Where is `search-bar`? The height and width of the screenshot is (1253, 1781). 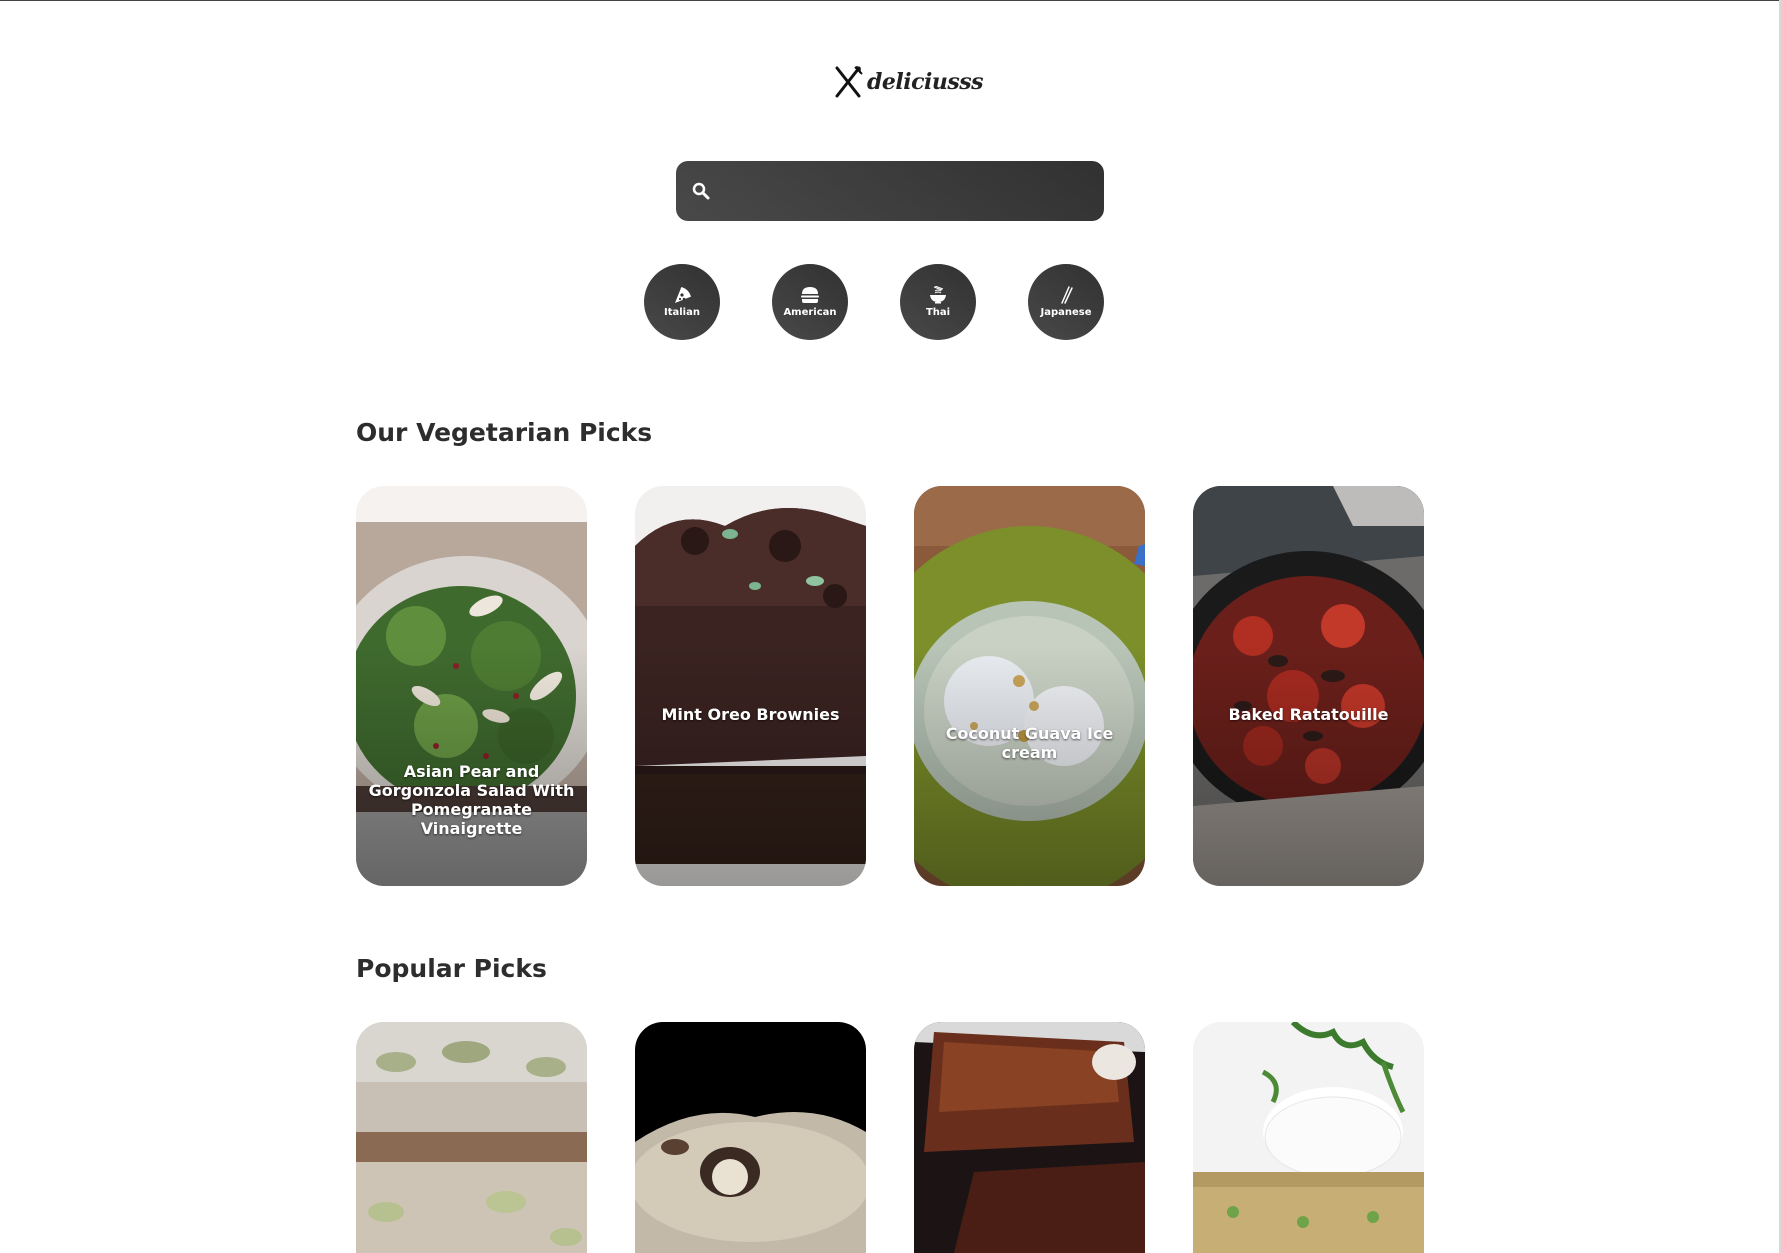 search-bar is located at coordinates (890, 191).